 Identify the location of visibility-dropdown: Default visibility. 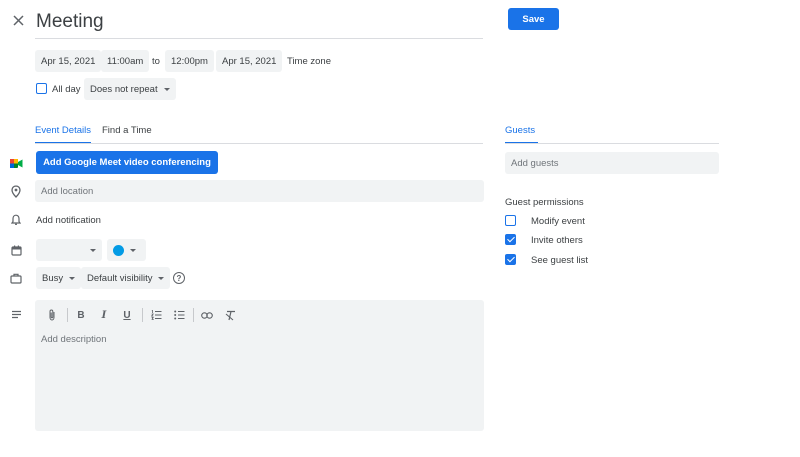
(126, 278).